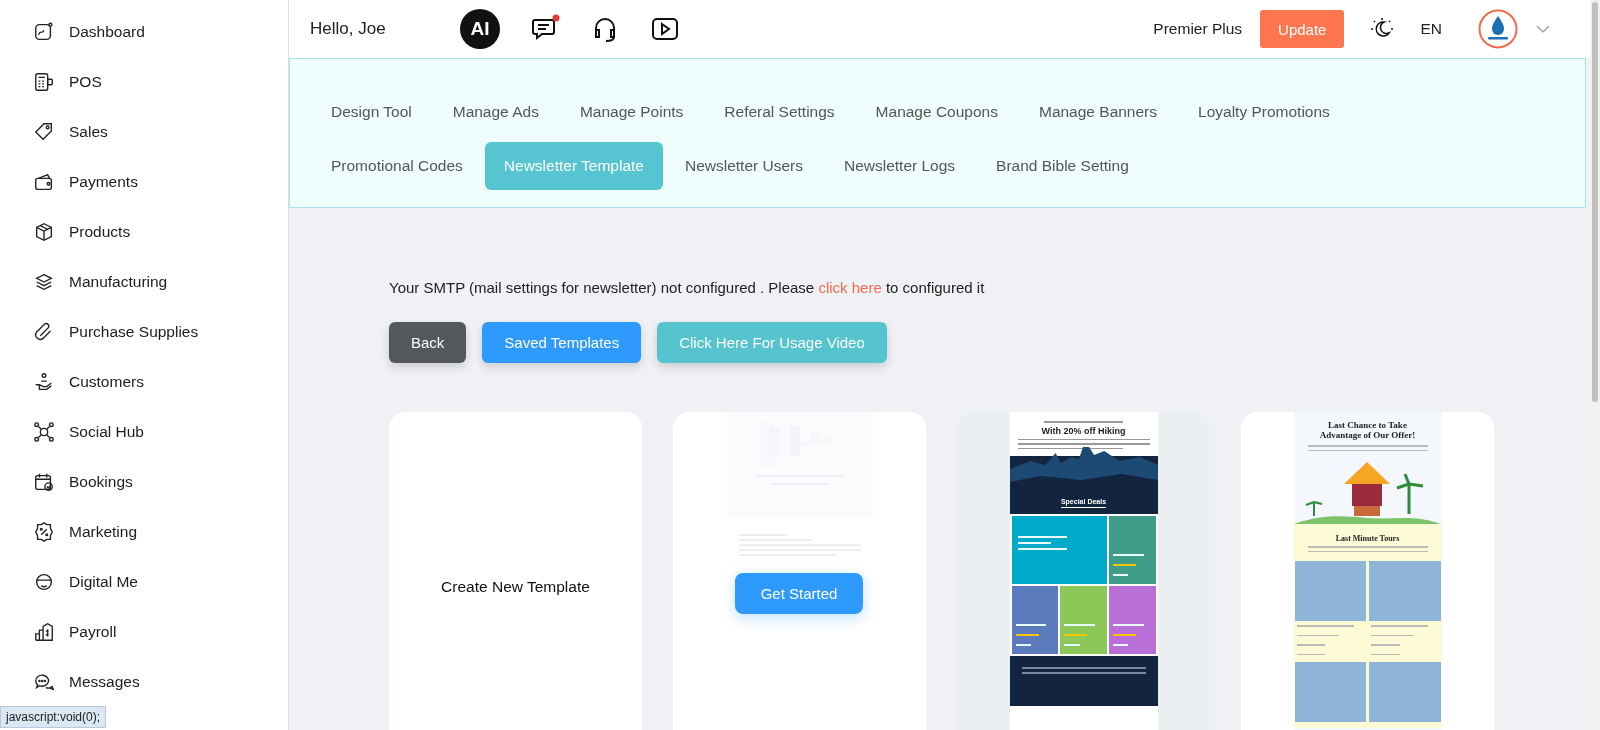 This screenshot has height=730, width=1600. Describe the element at coordinates (428, 342) in the screenshot. I see `action-button: Back` at that location.